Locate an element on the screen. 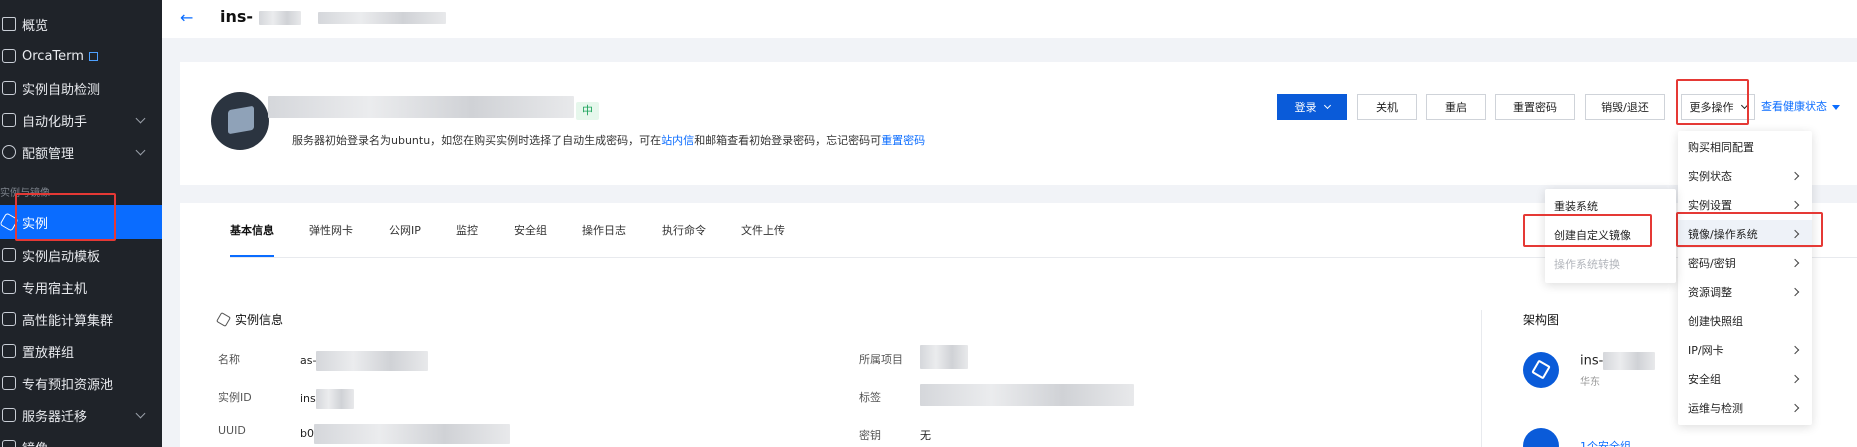  sidebar-item-label: 实例启动模板 is located at coordinates (61, 257).